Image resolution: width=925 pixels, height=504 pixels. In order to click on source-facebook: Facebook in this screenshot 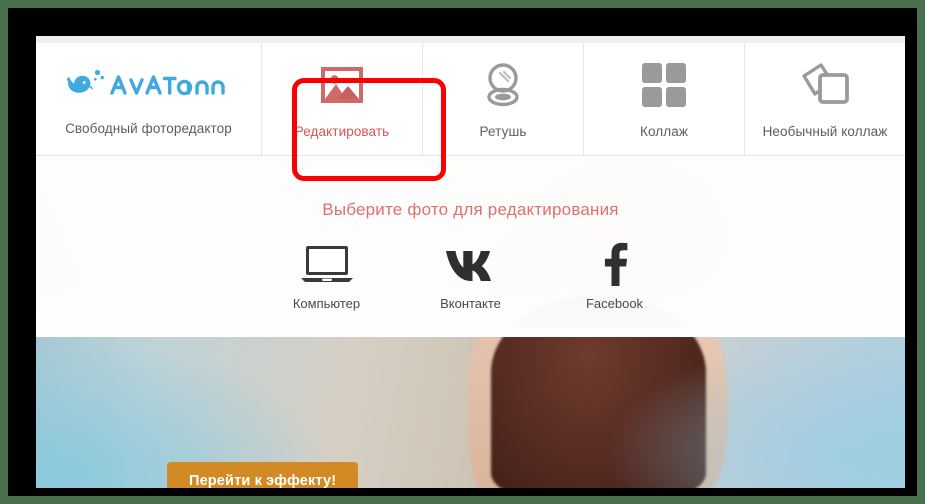, I will do `click(615, 275)`.